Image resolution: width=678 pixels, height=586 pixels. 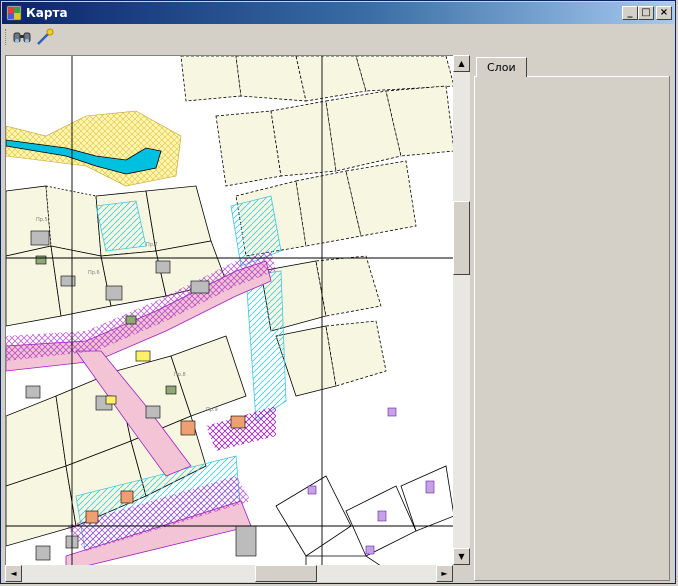 What do you see at coordinates (461, 310) in the screenshot?
I see `vertical-scrollbar: ▲ ▼` at bounding box center [461, 310].